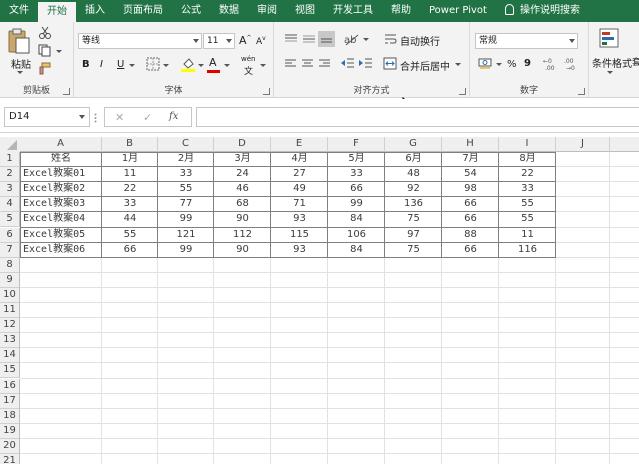 The height and width of the screenshot is (464, 639). I want to click on row-header-1: 1, so click(10, 159).